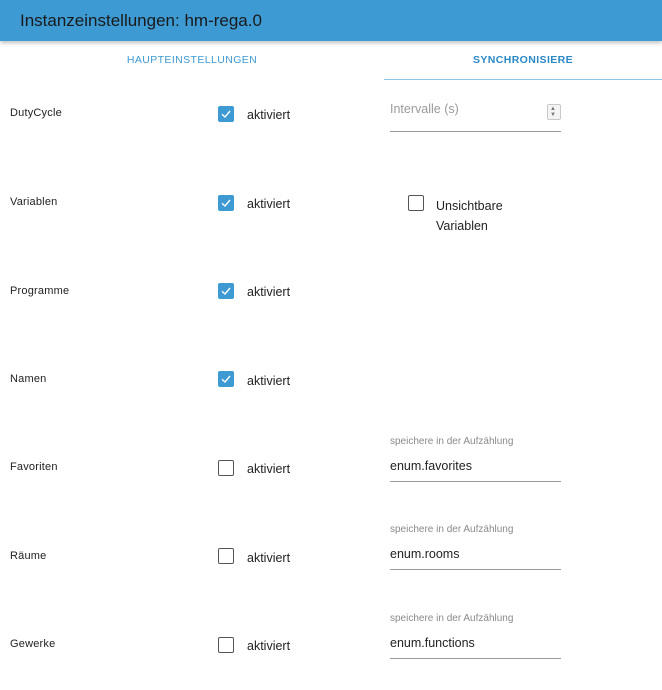 This screenshot has width=662, height=690. What do you see at coordinates (40, 291) in the screenshot?
I see `row-label-programme: Programme` at bounding box center [40, 291].